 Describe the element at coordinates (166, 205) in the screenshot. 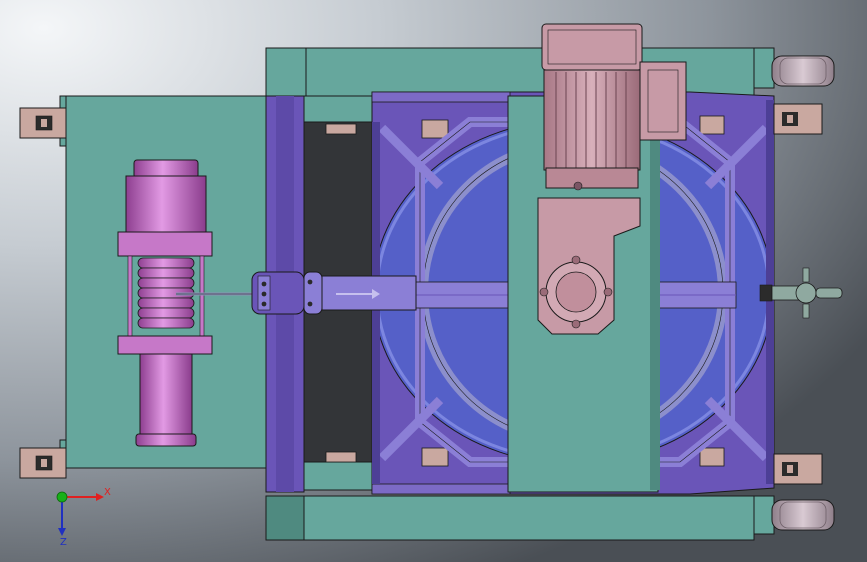

I see `jack-upper-housing` at that location.